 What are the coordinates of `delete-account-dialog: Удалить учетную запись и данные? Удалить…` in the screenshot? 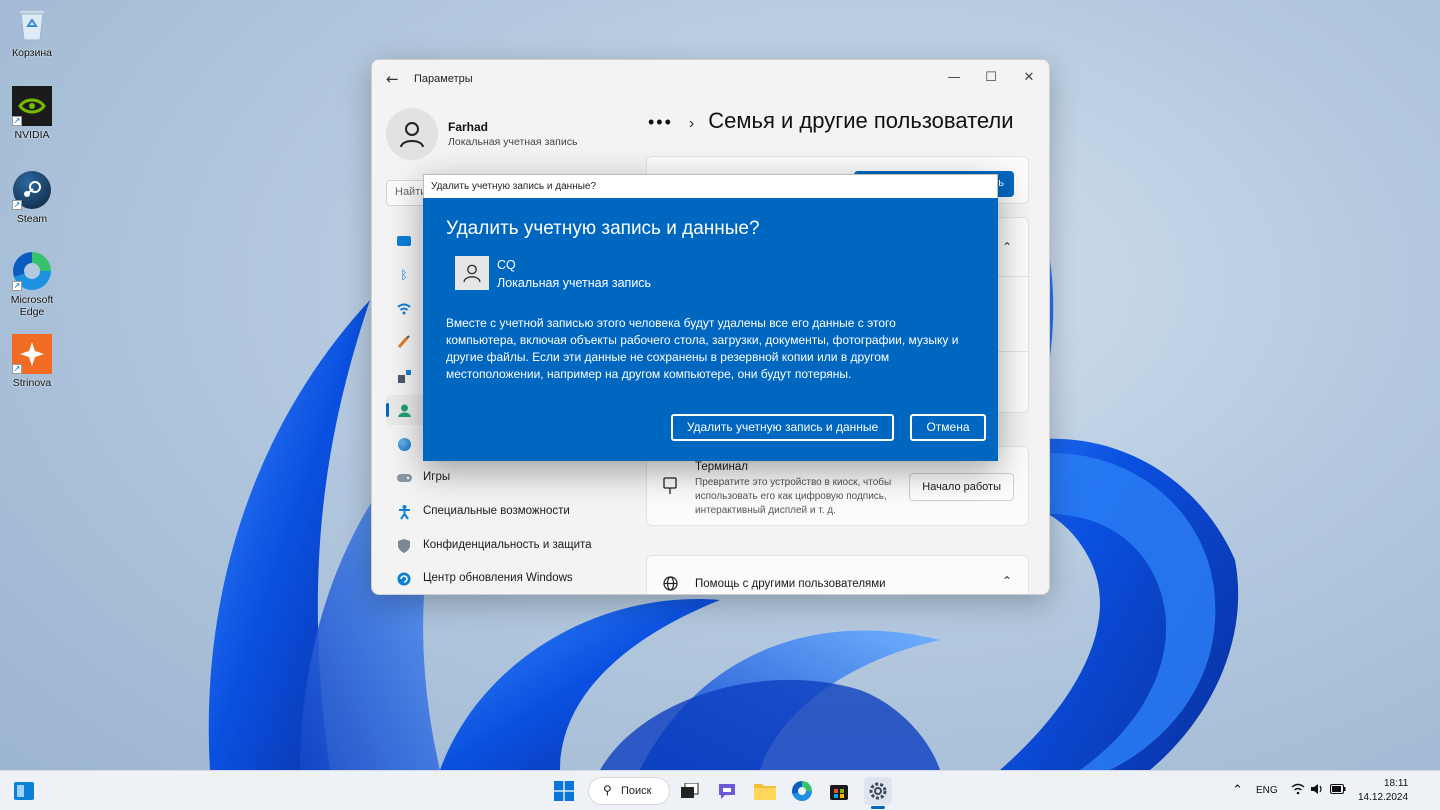 It's located at (710, 317).